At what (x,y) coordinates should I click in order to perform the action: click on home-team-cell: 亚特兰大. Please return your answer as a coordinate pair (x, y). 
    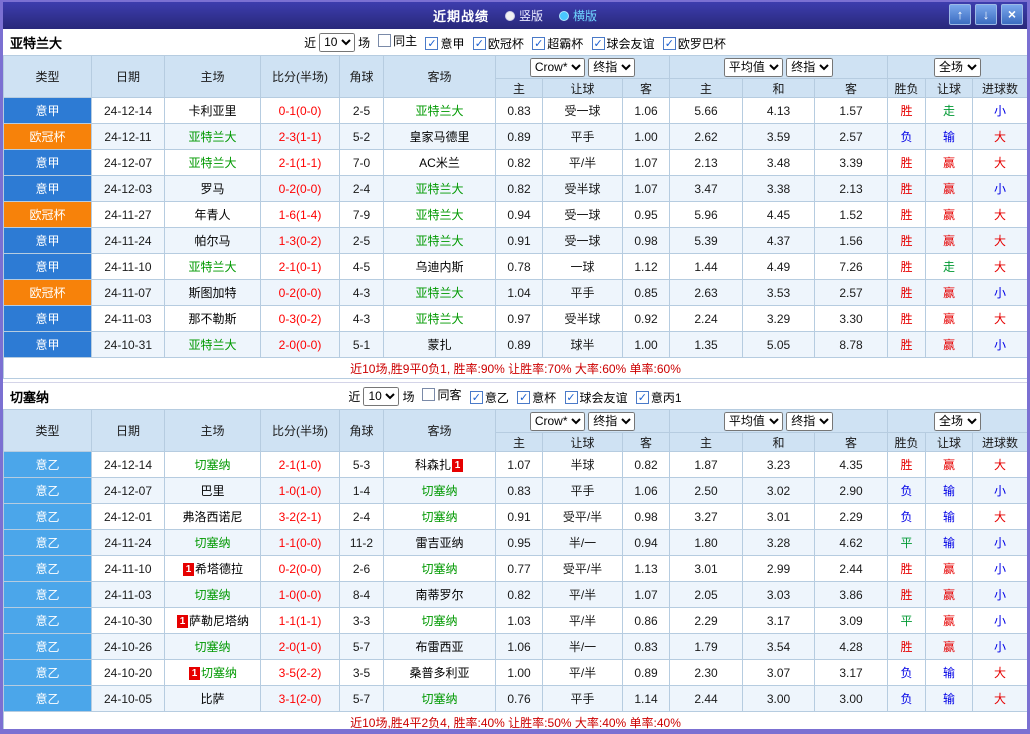
    Looking at the image, I should click on (212, 162).